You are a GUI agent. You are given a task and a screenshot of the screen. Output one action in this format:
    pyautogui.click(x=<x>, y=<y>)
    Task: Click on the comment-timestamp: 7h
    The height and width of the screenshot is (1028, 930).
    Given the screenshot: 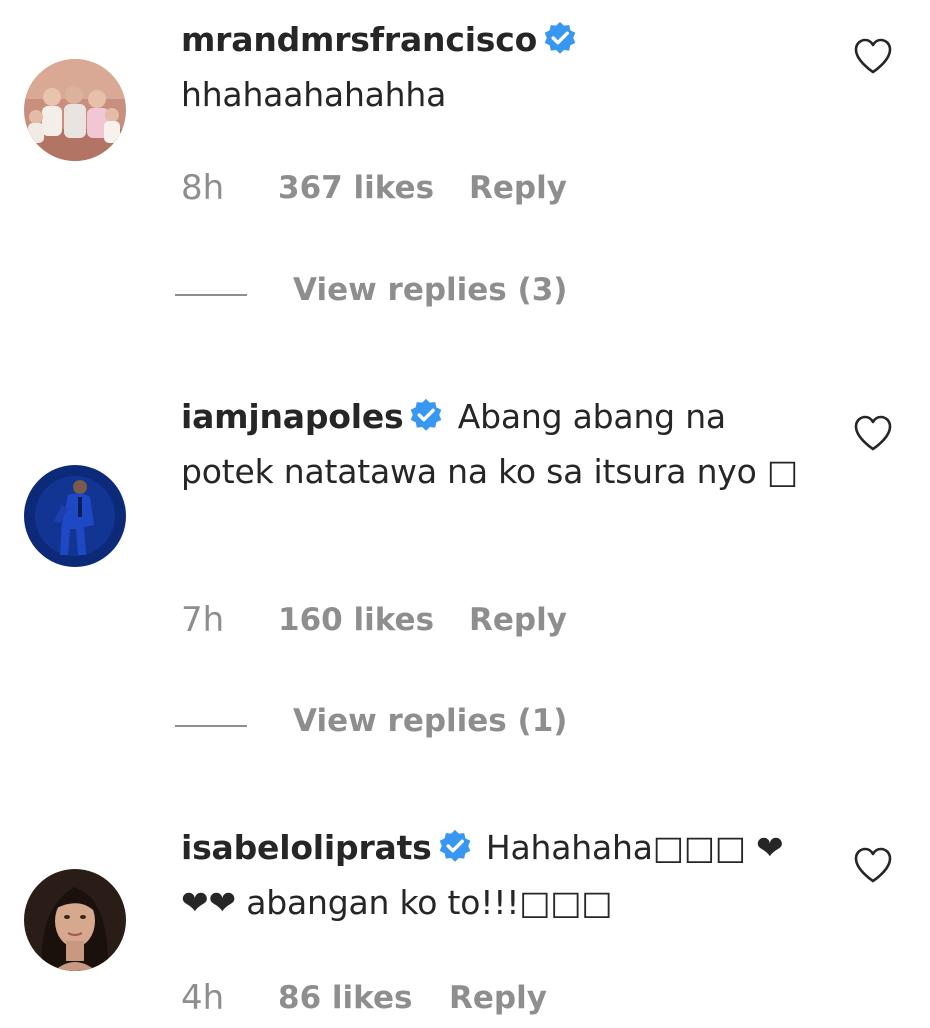 What is the action you would take?
    pyautogui.click(x=203, y=620)
    